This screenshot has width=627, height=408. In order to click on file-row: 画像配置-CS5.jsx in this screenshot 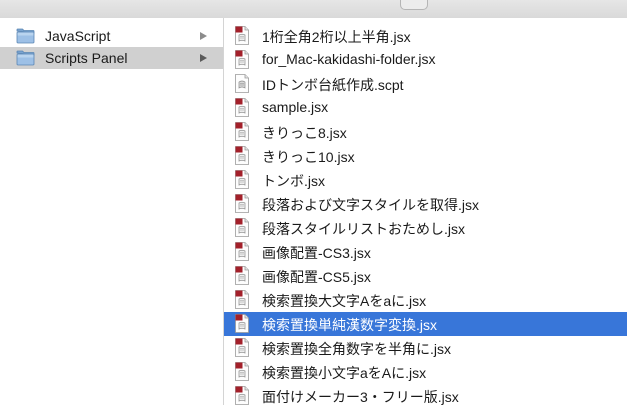, I will do `click(425, 276)`.